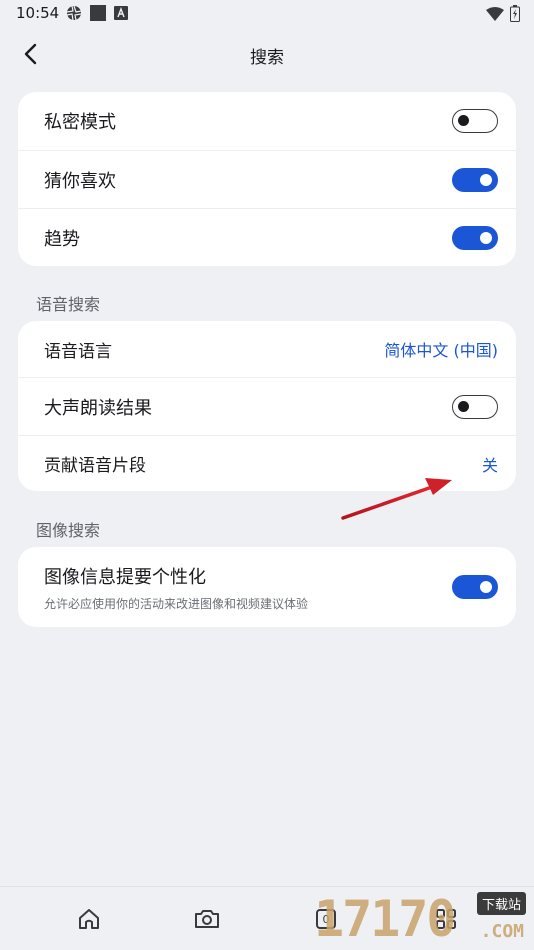  I want to click on app-bar: 搜索, so click(267, 54).